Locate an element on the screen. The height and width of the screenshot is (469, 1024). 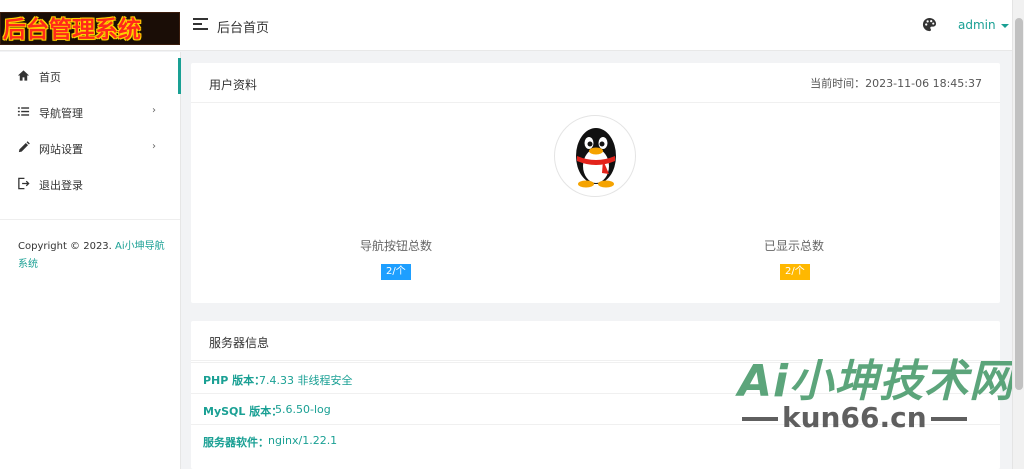
logo-text: 后台管理系统 is located at coordinates (72, 29).